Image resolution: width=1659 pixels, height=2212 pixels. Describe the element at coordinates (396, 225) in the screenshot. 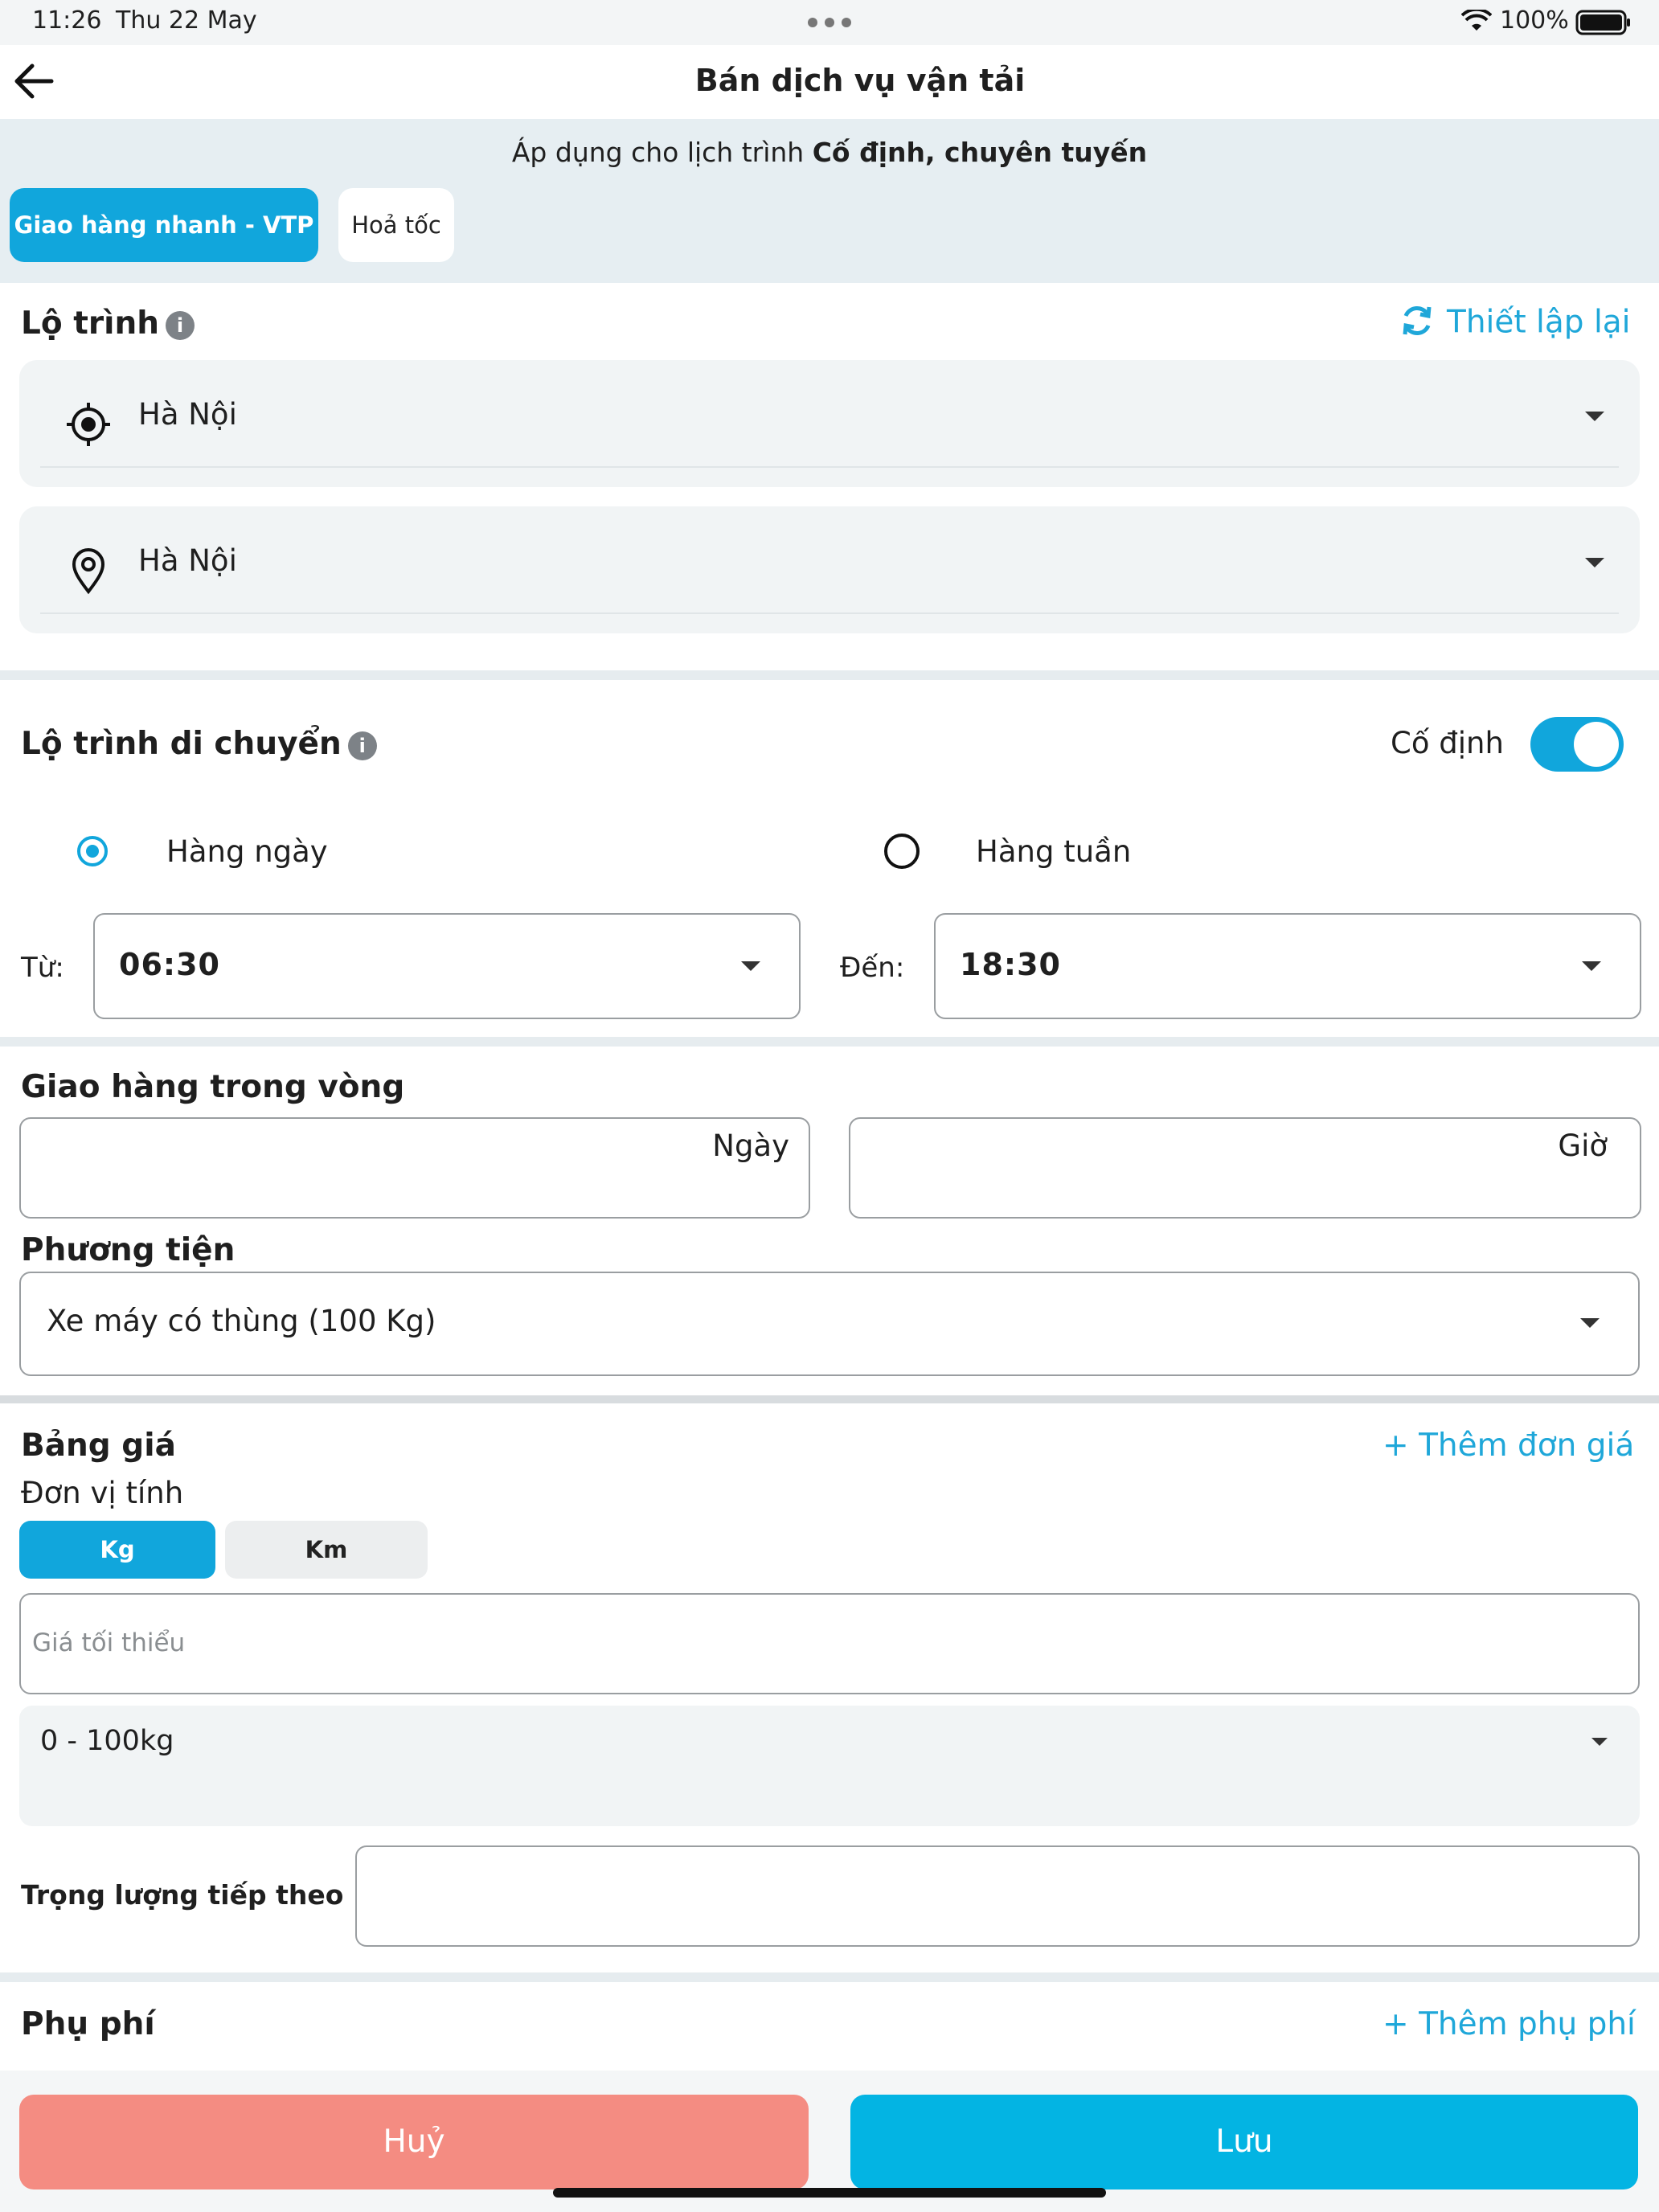

I see `tab-hoa-toc: Hoả tốc` at that location.